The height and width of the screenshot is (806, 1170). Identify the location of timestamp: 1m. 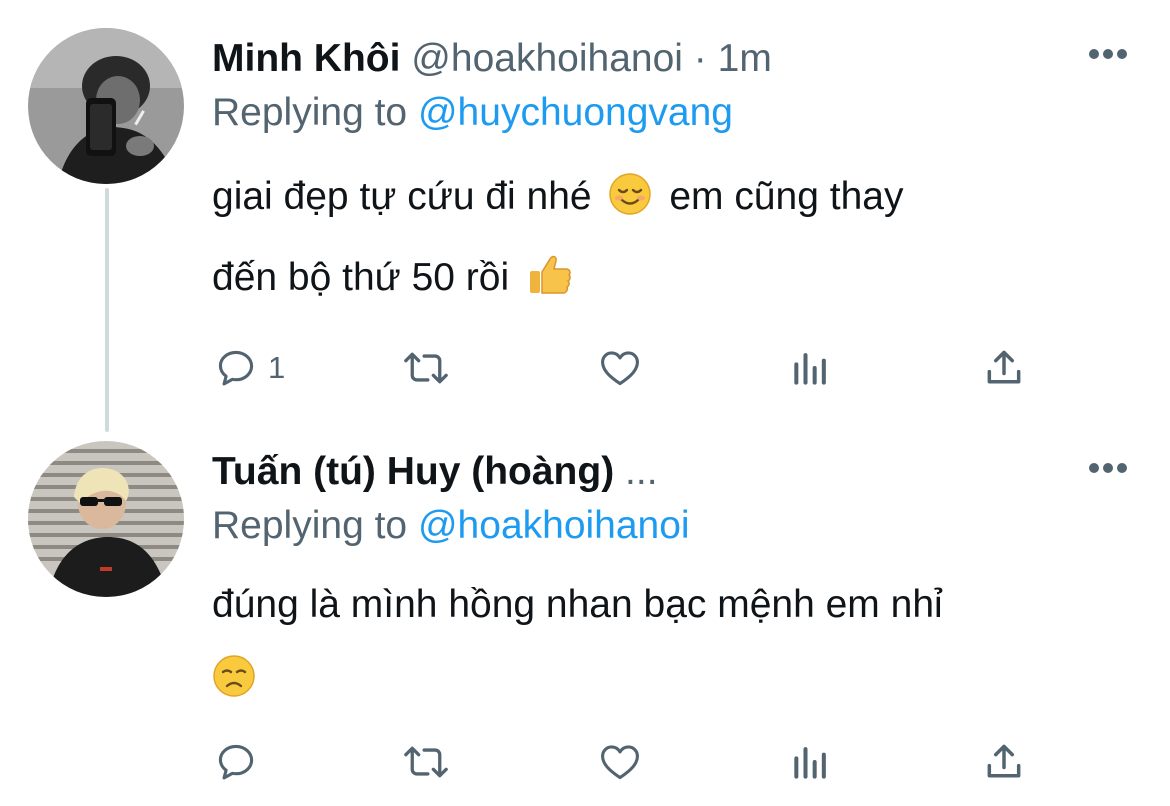
(745, 58).